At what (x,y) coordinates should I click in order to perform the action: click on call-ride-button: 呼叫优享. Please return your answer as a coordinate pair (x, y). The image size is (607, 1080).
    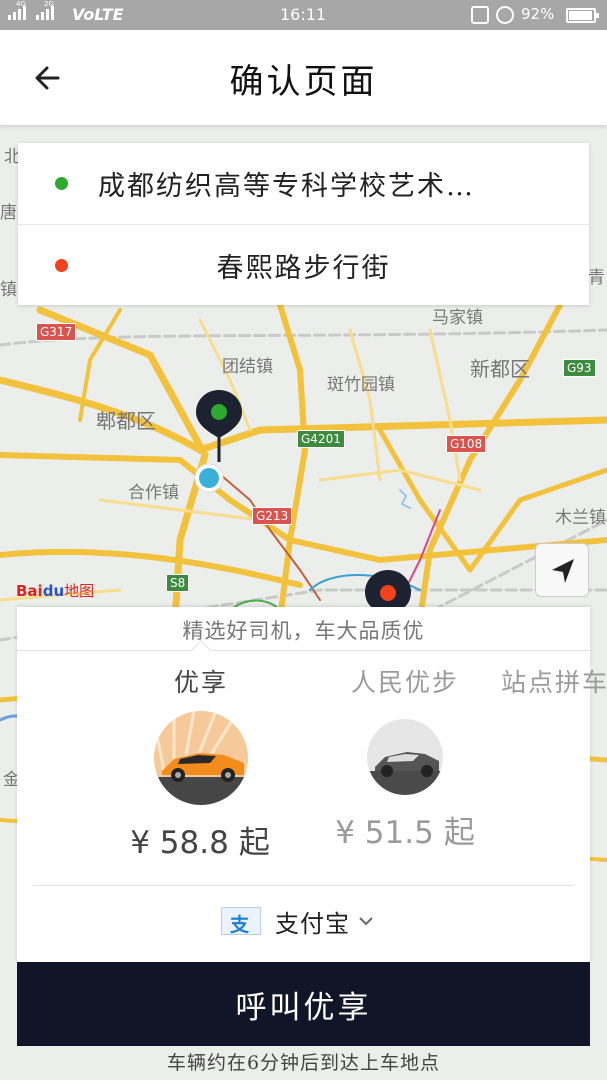
    Looking at the image, I should click on (303, 1004).